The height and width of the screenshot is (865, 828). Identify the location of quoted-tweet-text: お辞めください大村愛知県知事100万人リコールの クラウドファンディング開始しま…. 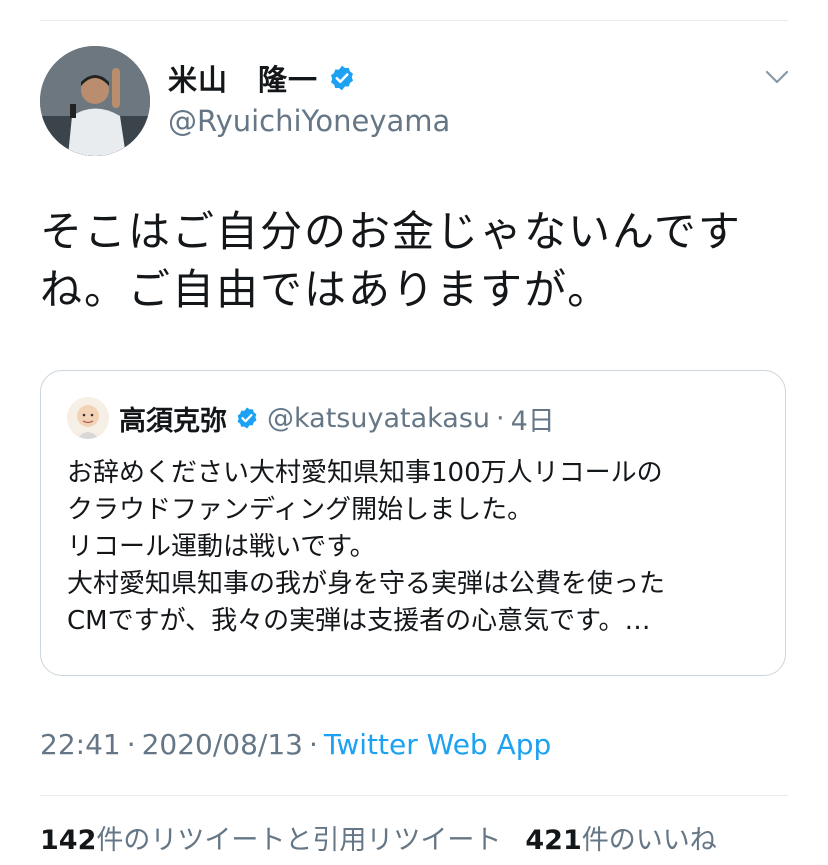
(366, 547).